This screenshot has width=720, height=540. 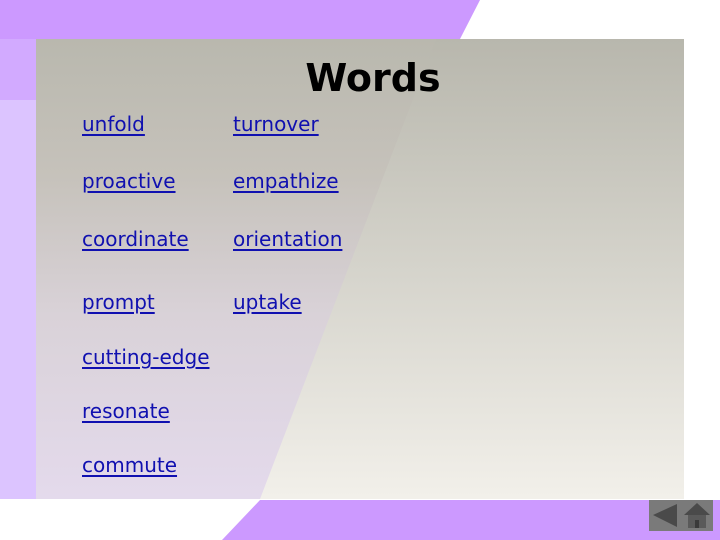 What do you see at coordinates (135, 239) in the screenshot?
I see `word-link-coordinate: coordinate` at bounding box center [135, 239].